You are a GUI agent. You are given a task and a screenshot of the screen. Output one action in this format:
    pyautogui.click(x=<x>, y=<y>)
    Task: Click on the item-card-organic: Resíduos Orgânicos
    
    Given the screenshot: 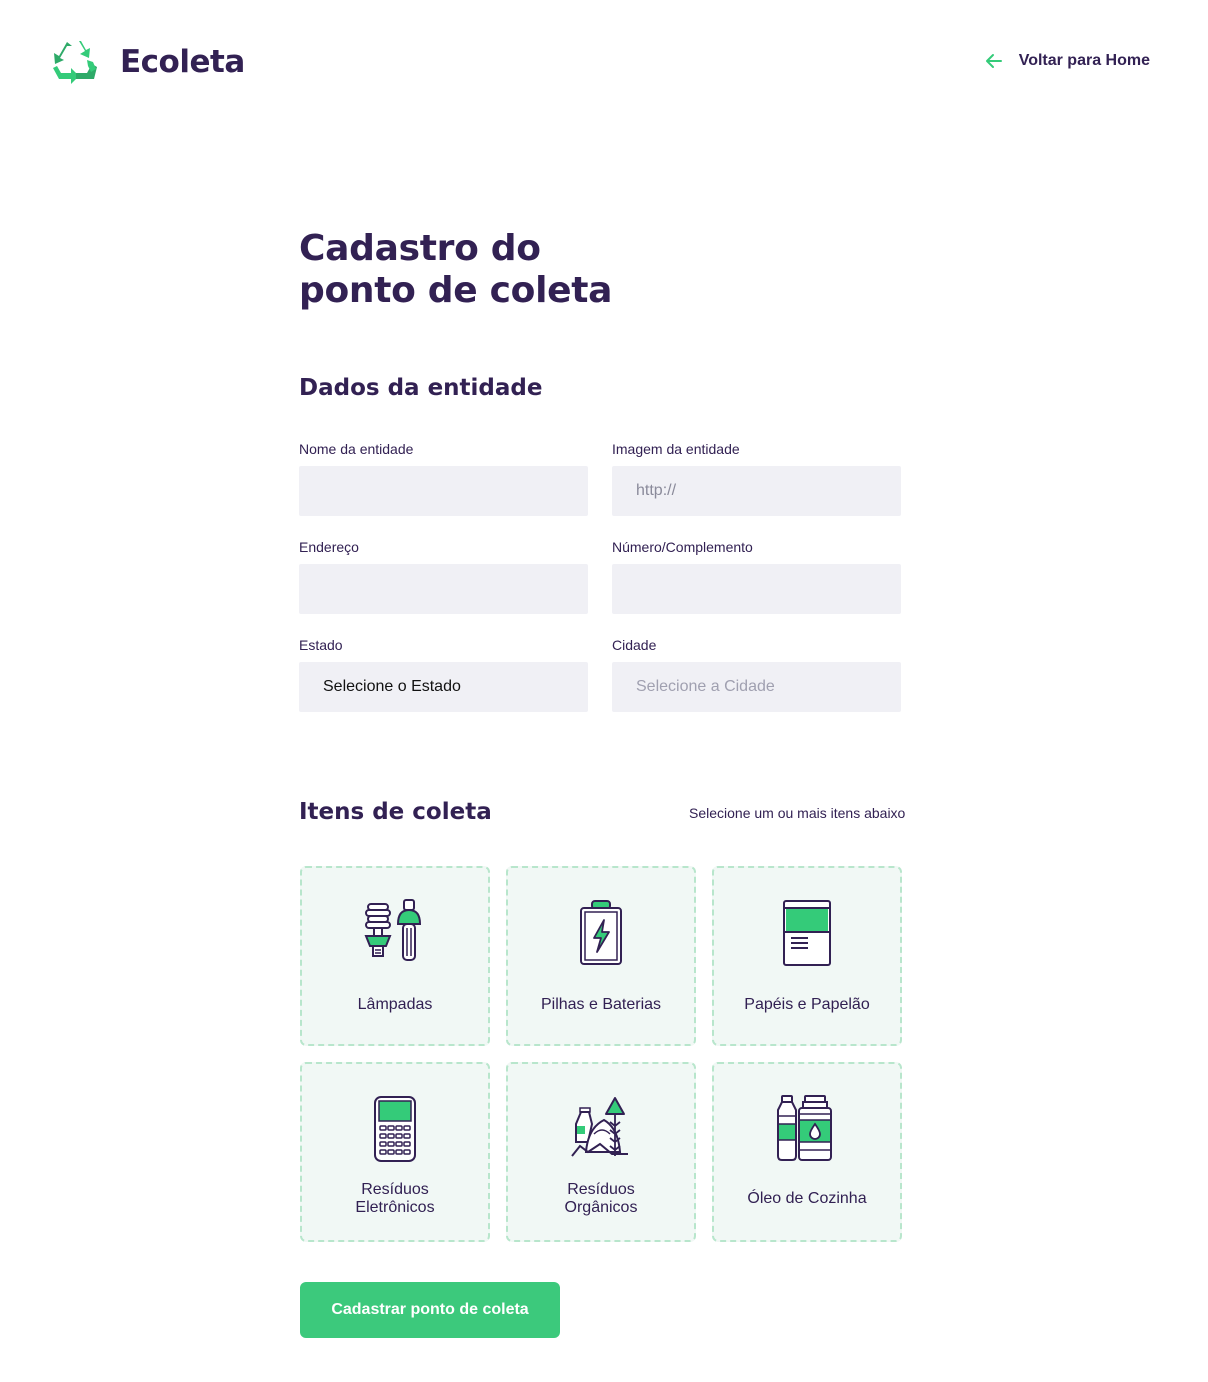 What is the action you would take?
    pyautogui.click(x=601, y=1152)
    